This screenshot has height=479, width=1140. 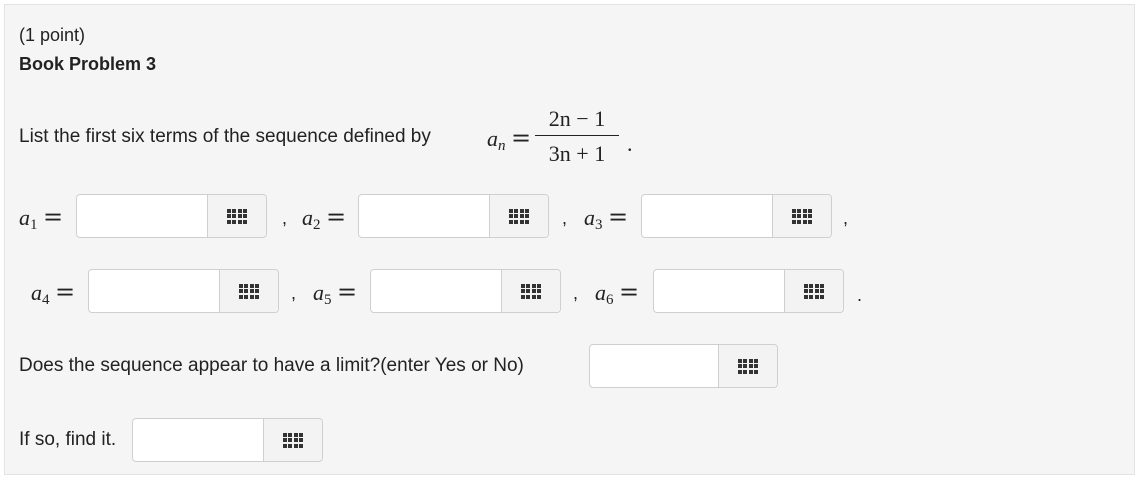 What do you see at coordinates (436, 291) in the screenshot?
I see `answer-a5-input` at bounding box center [436, 291].